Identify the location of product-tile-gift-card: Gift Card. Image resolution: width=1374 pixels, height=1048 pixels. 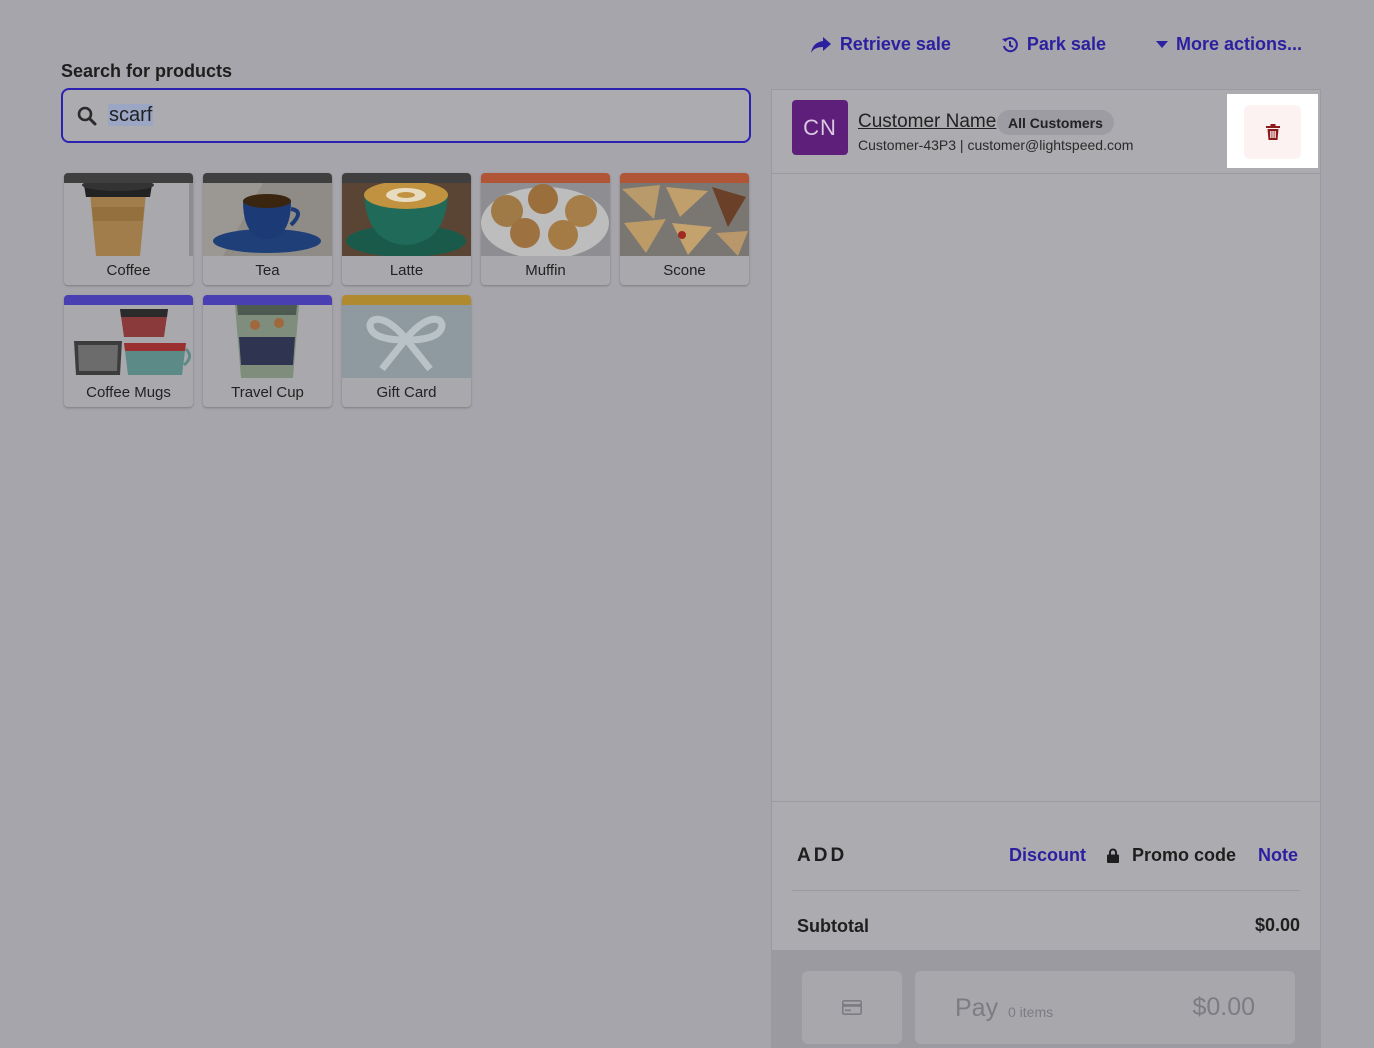
(406, 351).